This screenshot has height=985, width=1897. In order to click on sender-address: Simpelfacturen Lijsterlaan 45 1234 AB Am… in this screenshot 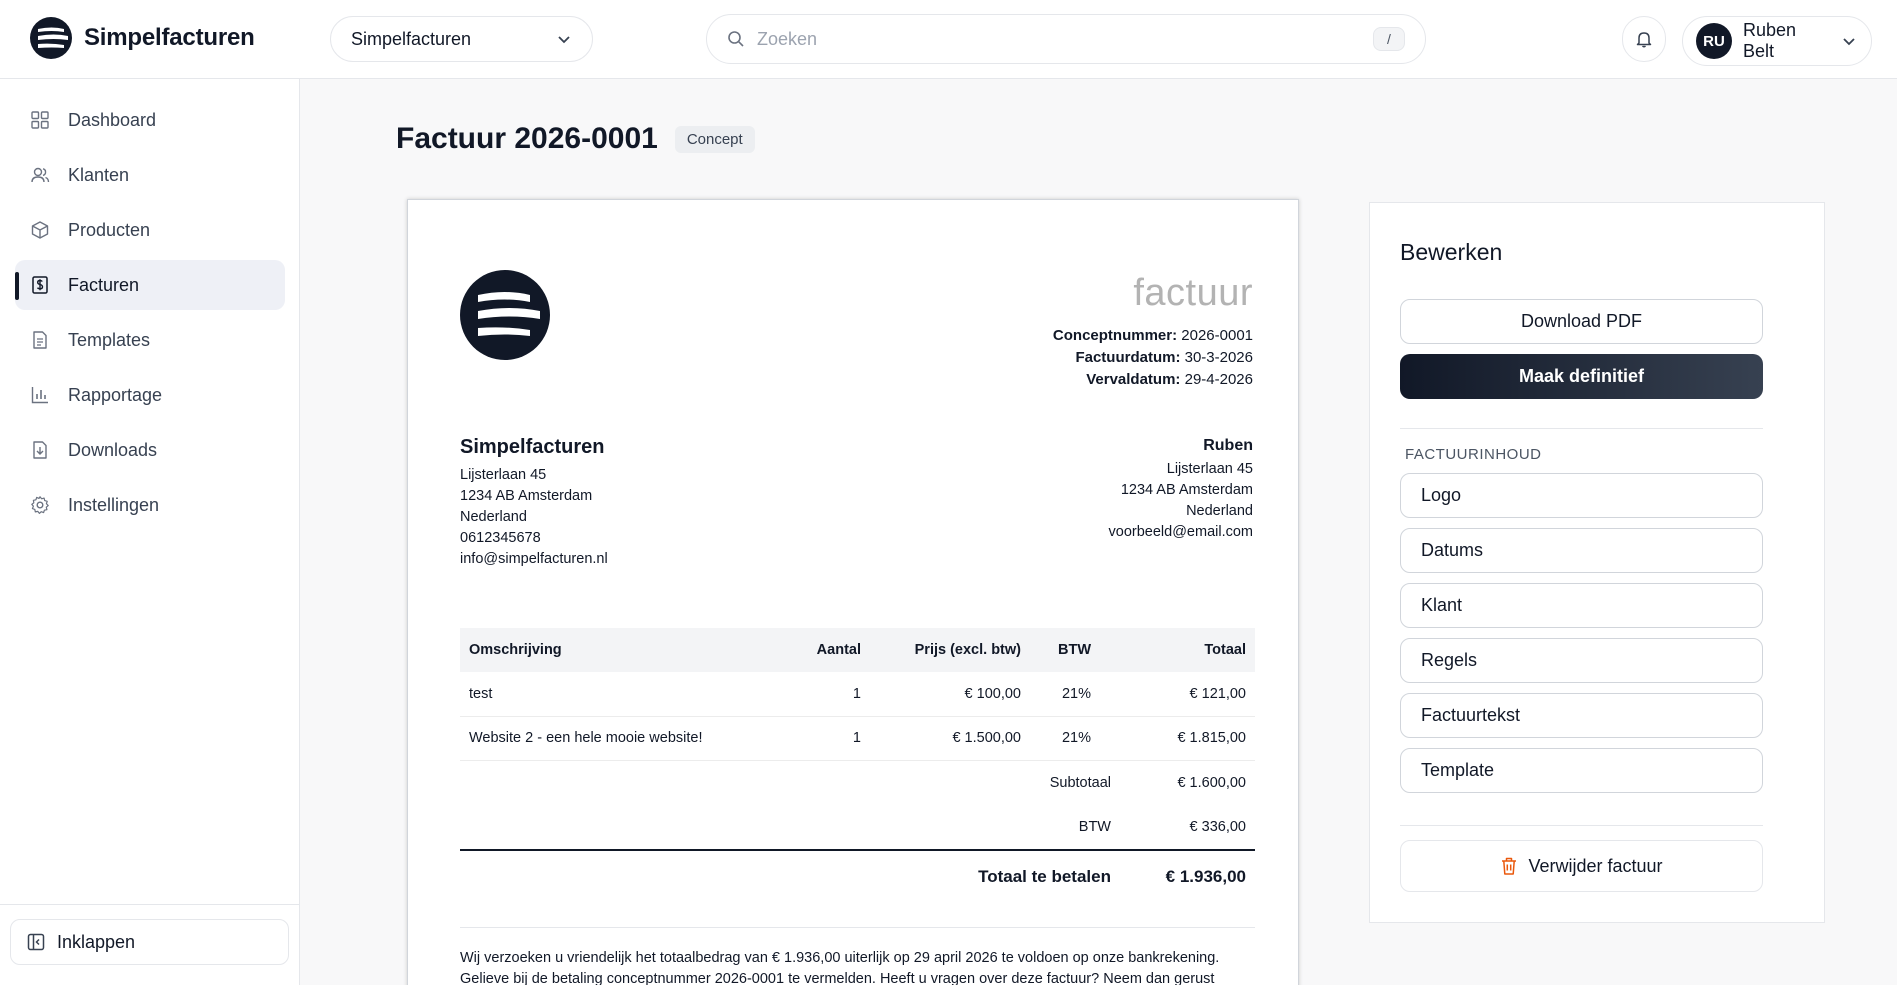, I will do `click(534, 502)`.